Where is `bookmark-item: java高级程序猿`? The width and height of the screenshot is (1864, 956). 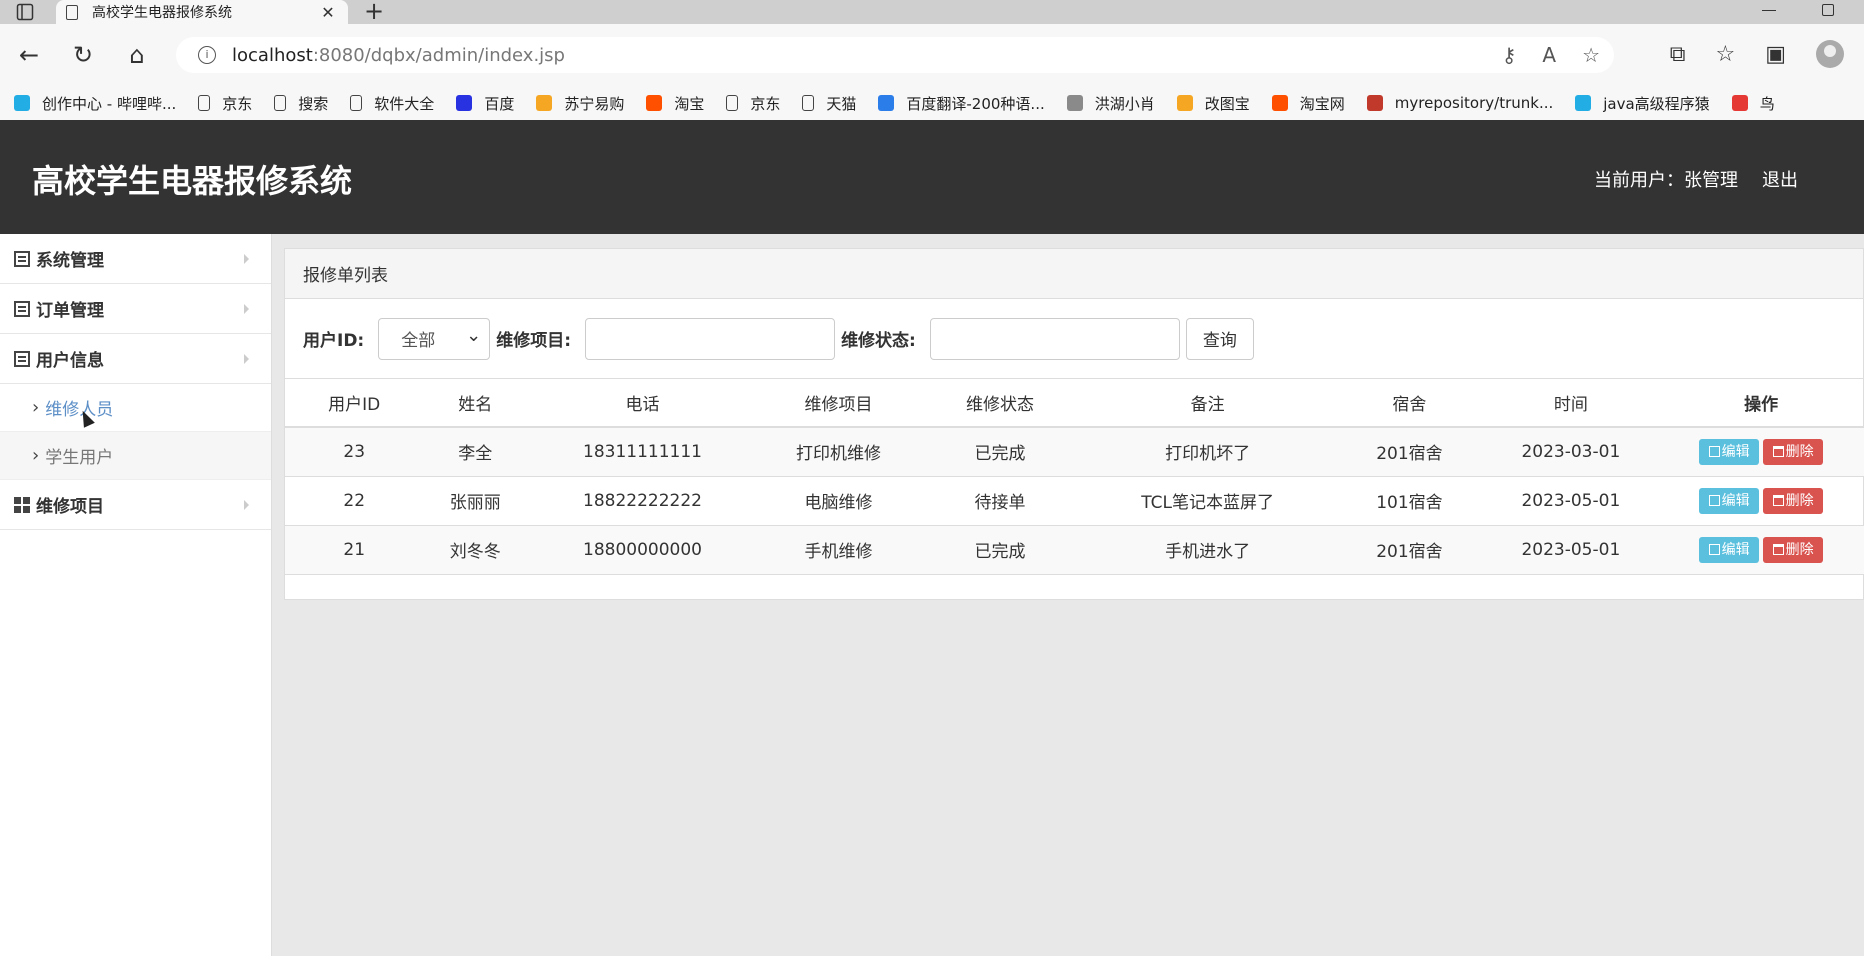
bookmark-item: java高级程序猿 is located at coordinates (1642, 103).